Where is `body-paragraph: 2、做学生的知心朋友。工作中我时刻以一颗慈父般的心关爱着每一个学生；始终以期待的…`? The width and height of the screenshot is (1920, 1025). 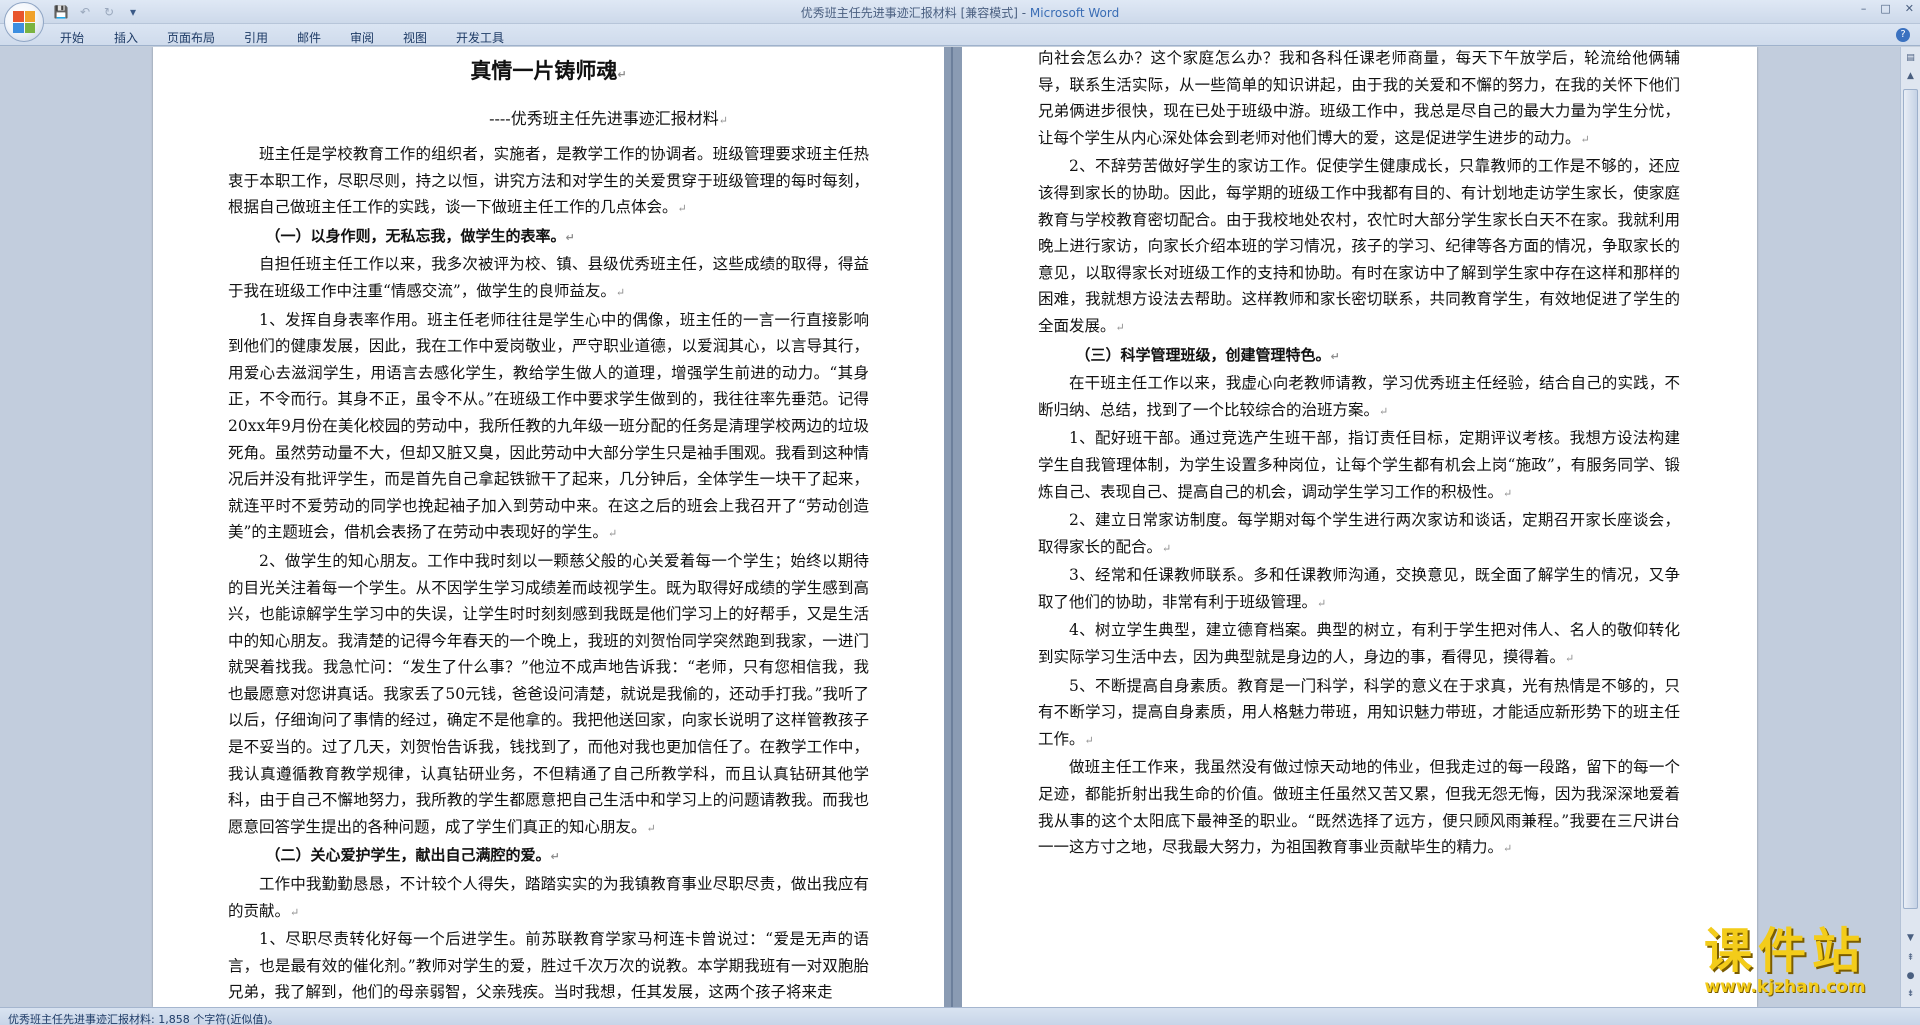 body-paragraph: 2、做学生的知心朋友。工作中我时刻以一颗慈父般的心关爱着每一个学生；始终以期待的… is located at coordinates (548, 695).